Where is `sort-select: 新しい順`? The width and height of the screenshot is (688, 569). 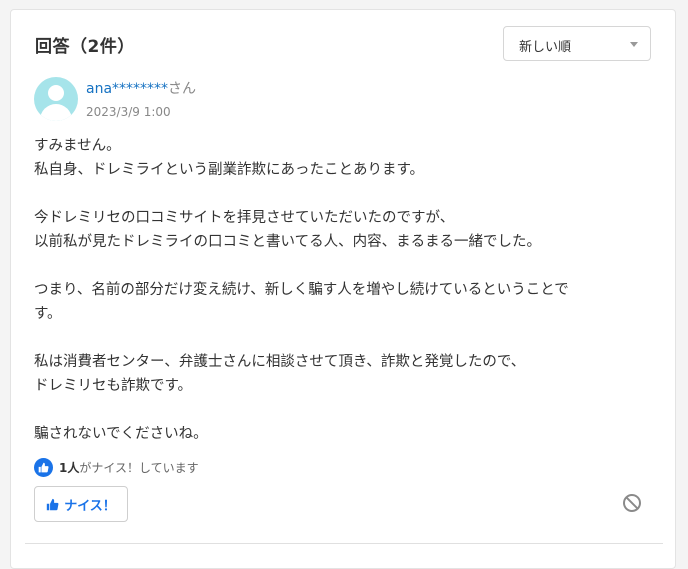 sort-select: 新しい順 is located at coordinates (577, 43).